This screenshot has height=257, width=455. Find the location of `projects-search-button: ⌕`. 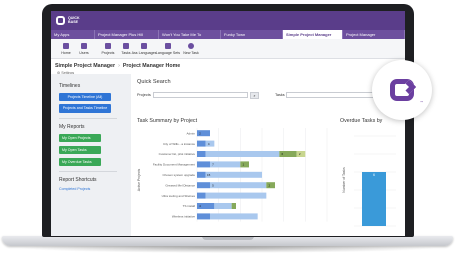

projects-search-button: ⌕ is located at coordinates (254, 95).